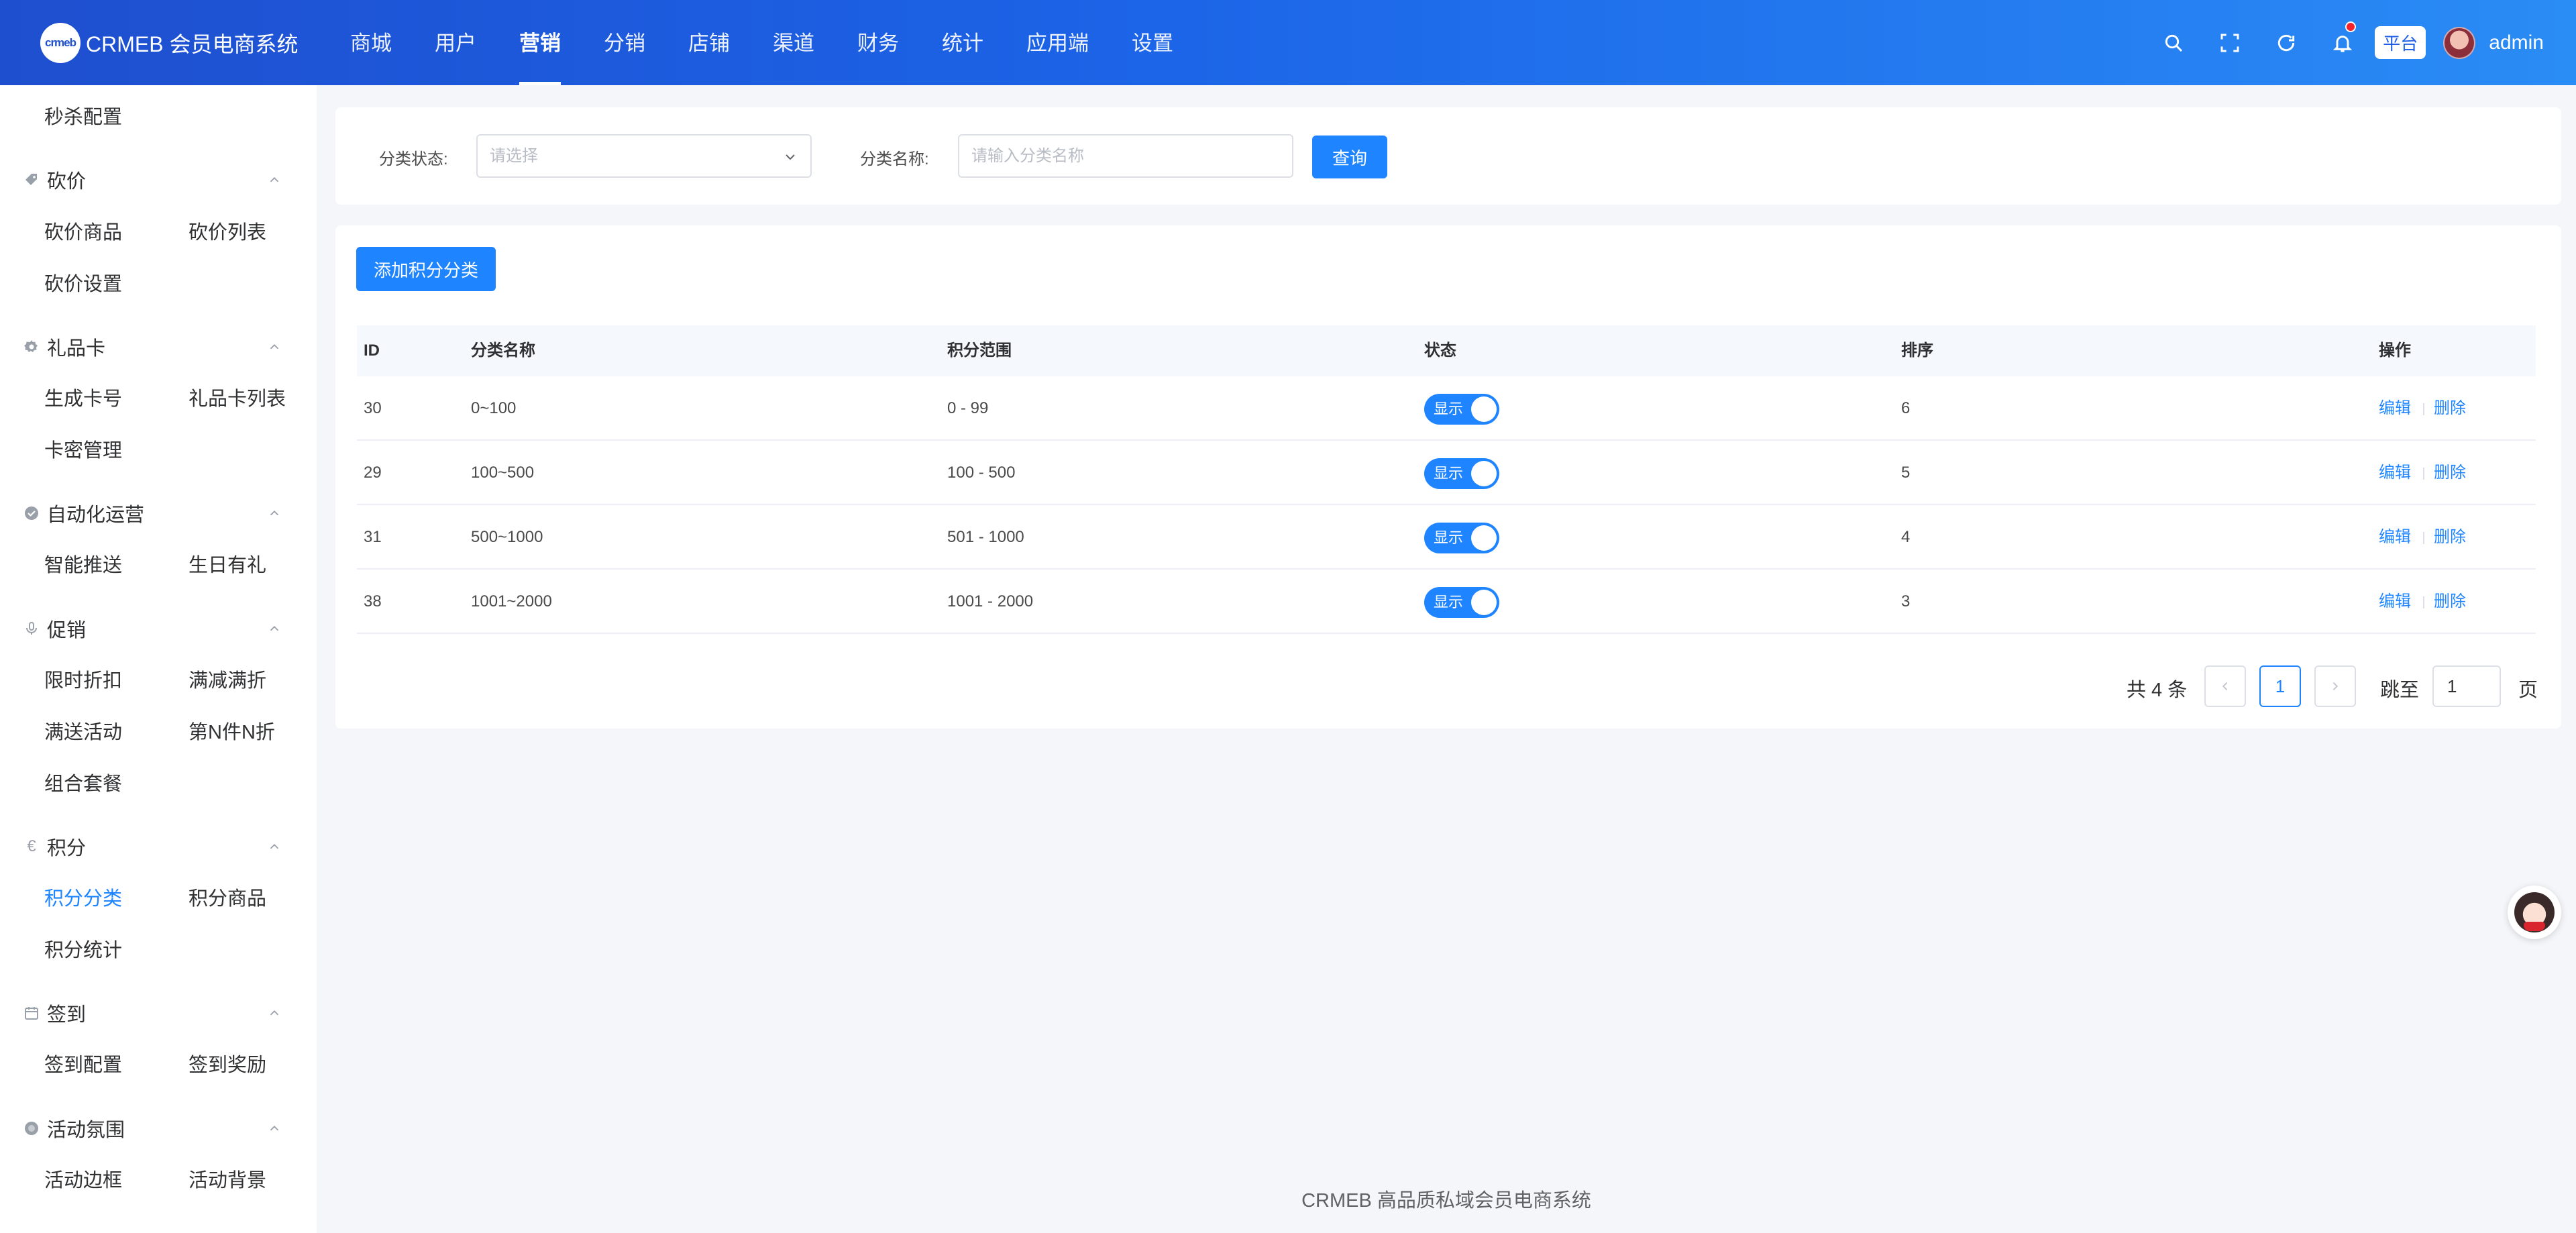  What do you see at coordinates (160, 1128) in the screenshot?
I see `sidebar-group-atmosphere: 活动氛围` at bounding box center [160, 1128].